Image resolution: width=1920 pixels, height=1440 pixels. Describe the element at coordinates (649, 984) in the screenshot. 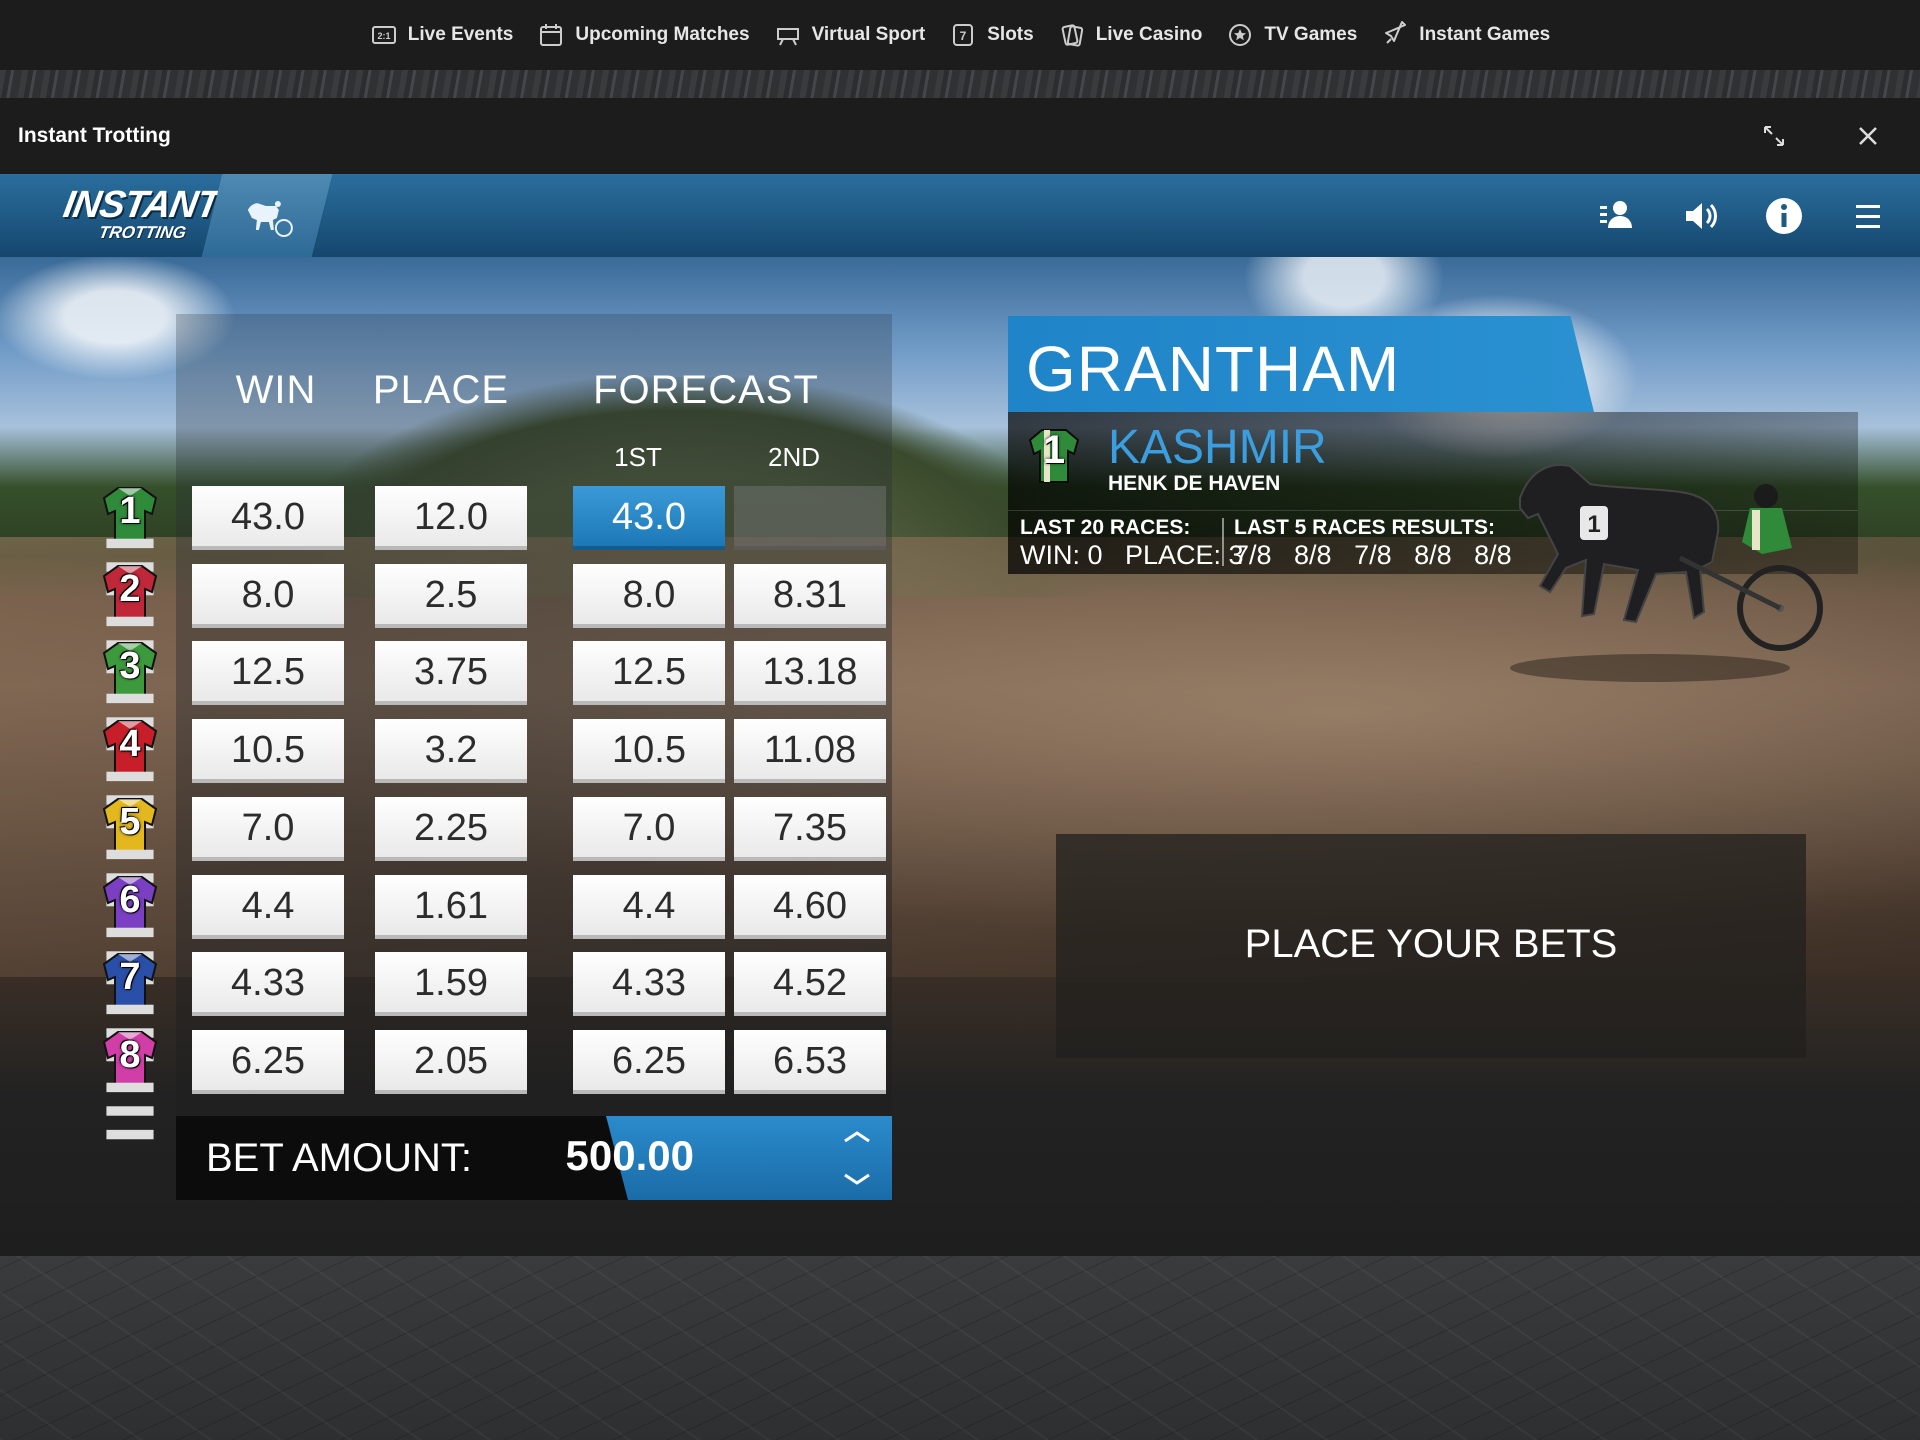

I see `forecast-1st-button: 4.33` at that location.